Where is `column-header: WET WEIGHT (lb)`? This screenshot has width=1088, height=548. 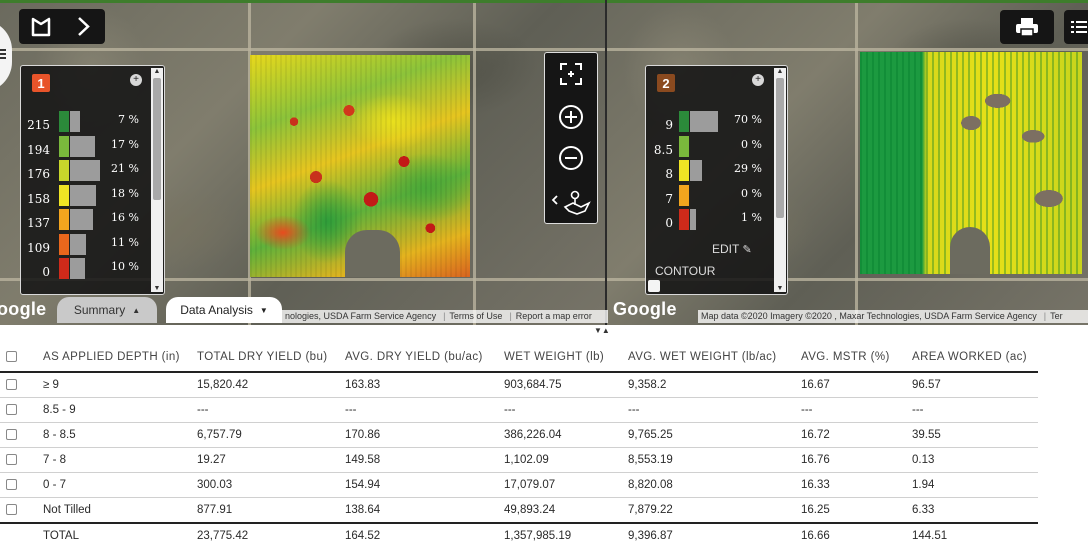
column-header: WET WEIGHT (lb) is located at coordinates (566, 358).